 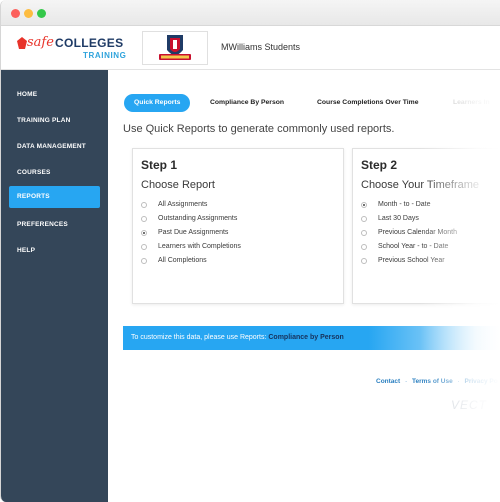 I want to click on tab-compliance-by-person: Compliance By Person, so click(x=247, y=103).